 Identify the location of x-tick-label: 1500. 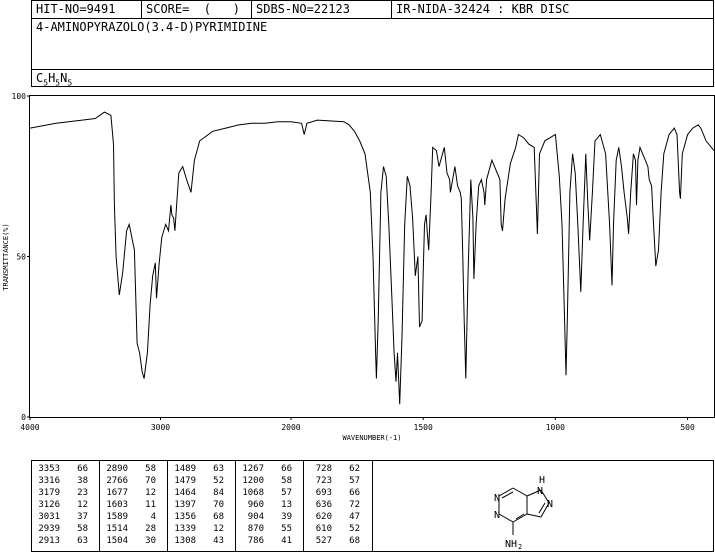
(423, 427).